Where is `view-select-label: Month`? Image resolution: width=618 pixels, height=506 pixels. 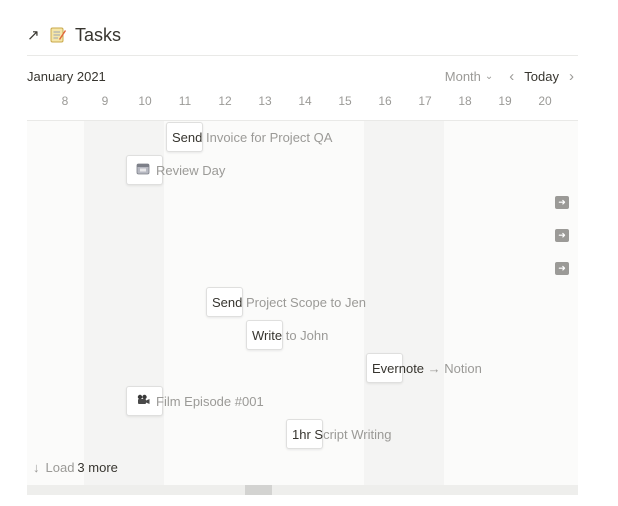 view-select-label: Month is located at coordinates (462, 76).